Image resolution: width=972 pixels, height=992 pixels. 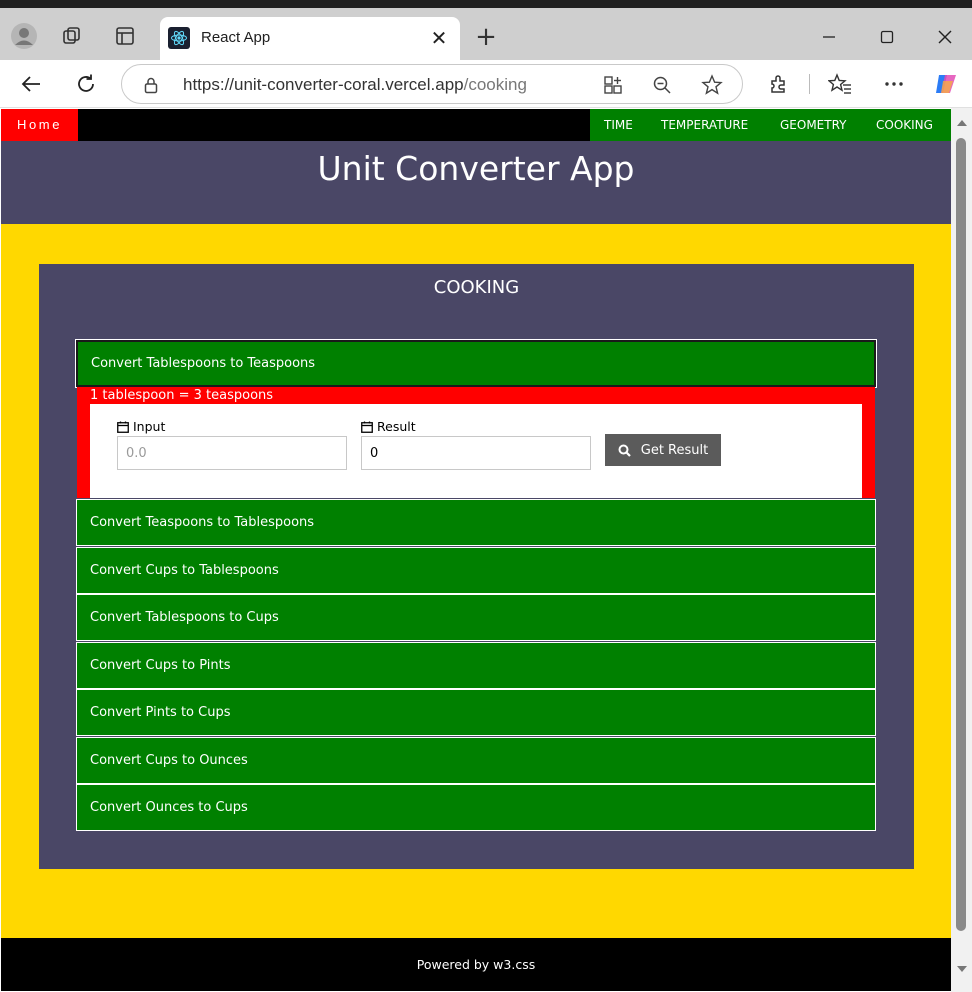 I want to click on section-title: COOKING, so click(x=476, y=287).